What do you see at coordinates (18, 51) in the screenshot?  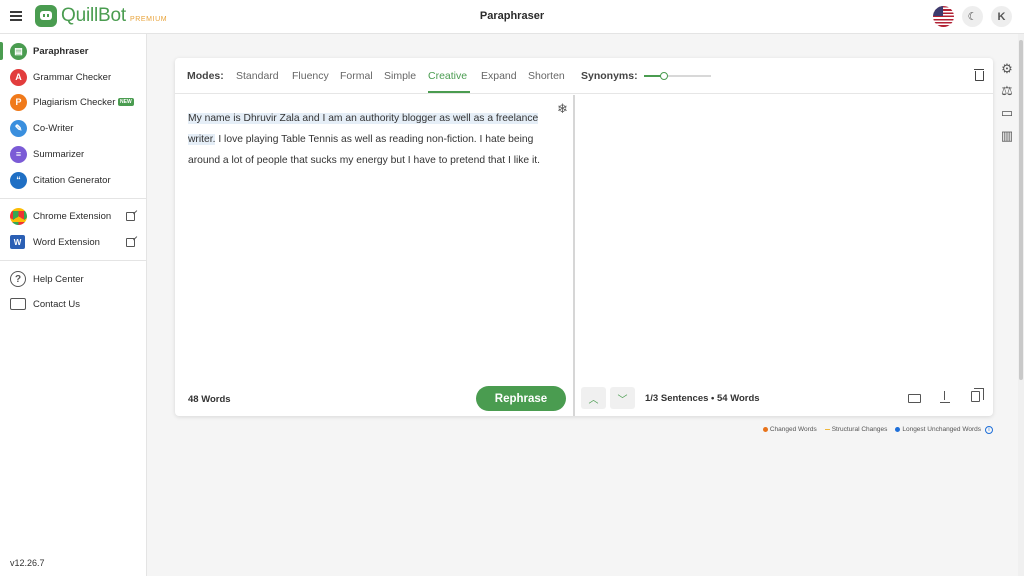 I see `paraphraser-icon: ▤` at bounding box center [18, 51].